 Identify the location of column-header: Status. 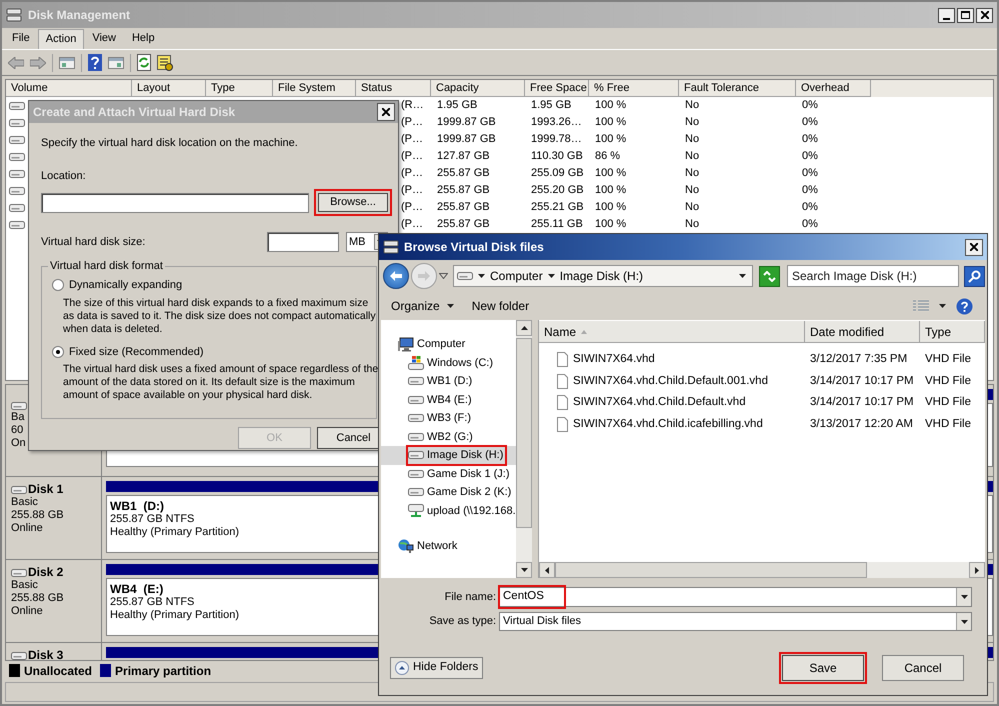
(393, 88).